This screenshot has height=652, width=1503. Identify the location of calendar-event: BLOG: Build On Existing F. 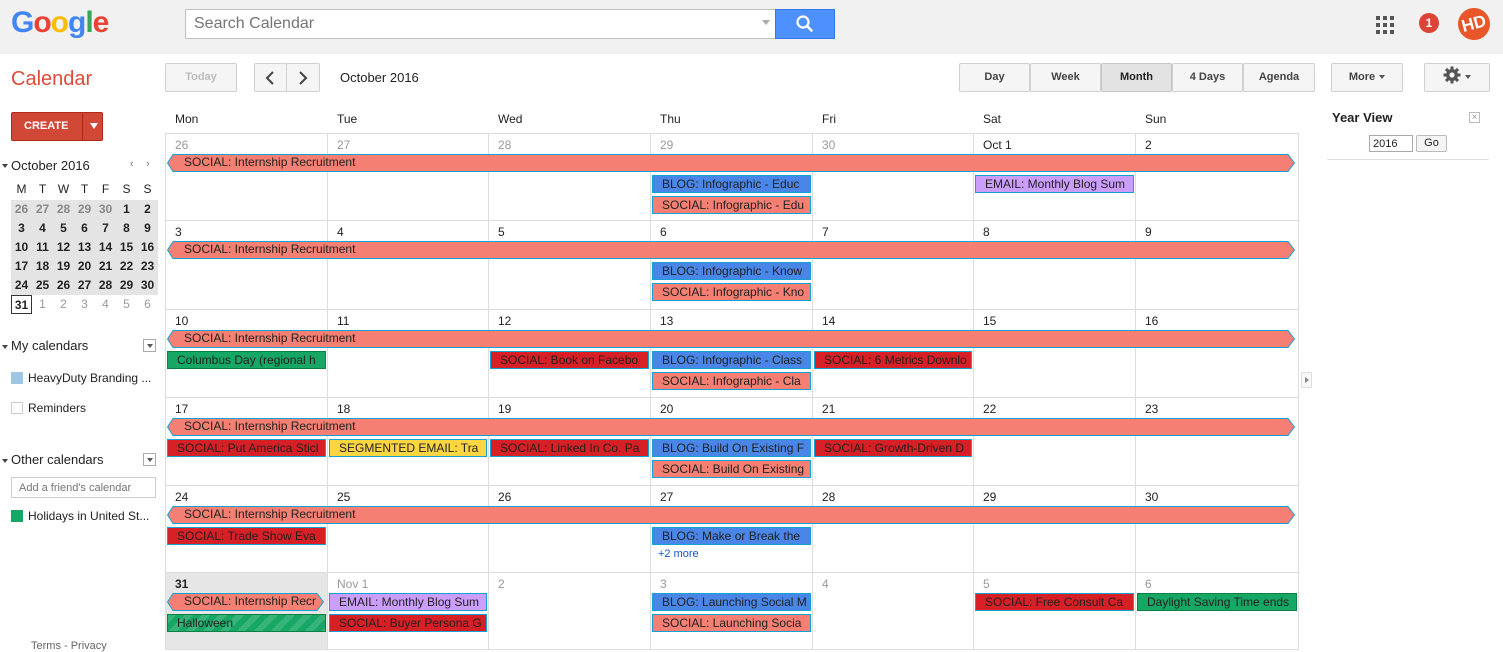
(731, 448).